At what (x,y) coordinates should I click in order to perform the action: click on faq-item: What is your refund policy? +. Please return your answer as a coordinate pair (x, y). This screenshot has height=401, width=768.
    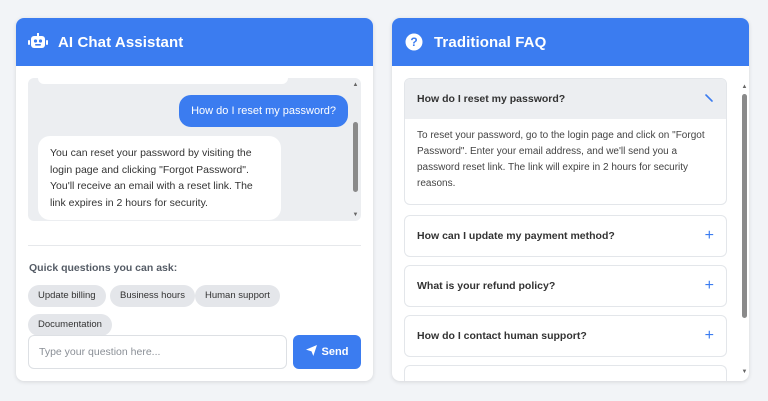
    Looking at the image, I should click on (565, 286).